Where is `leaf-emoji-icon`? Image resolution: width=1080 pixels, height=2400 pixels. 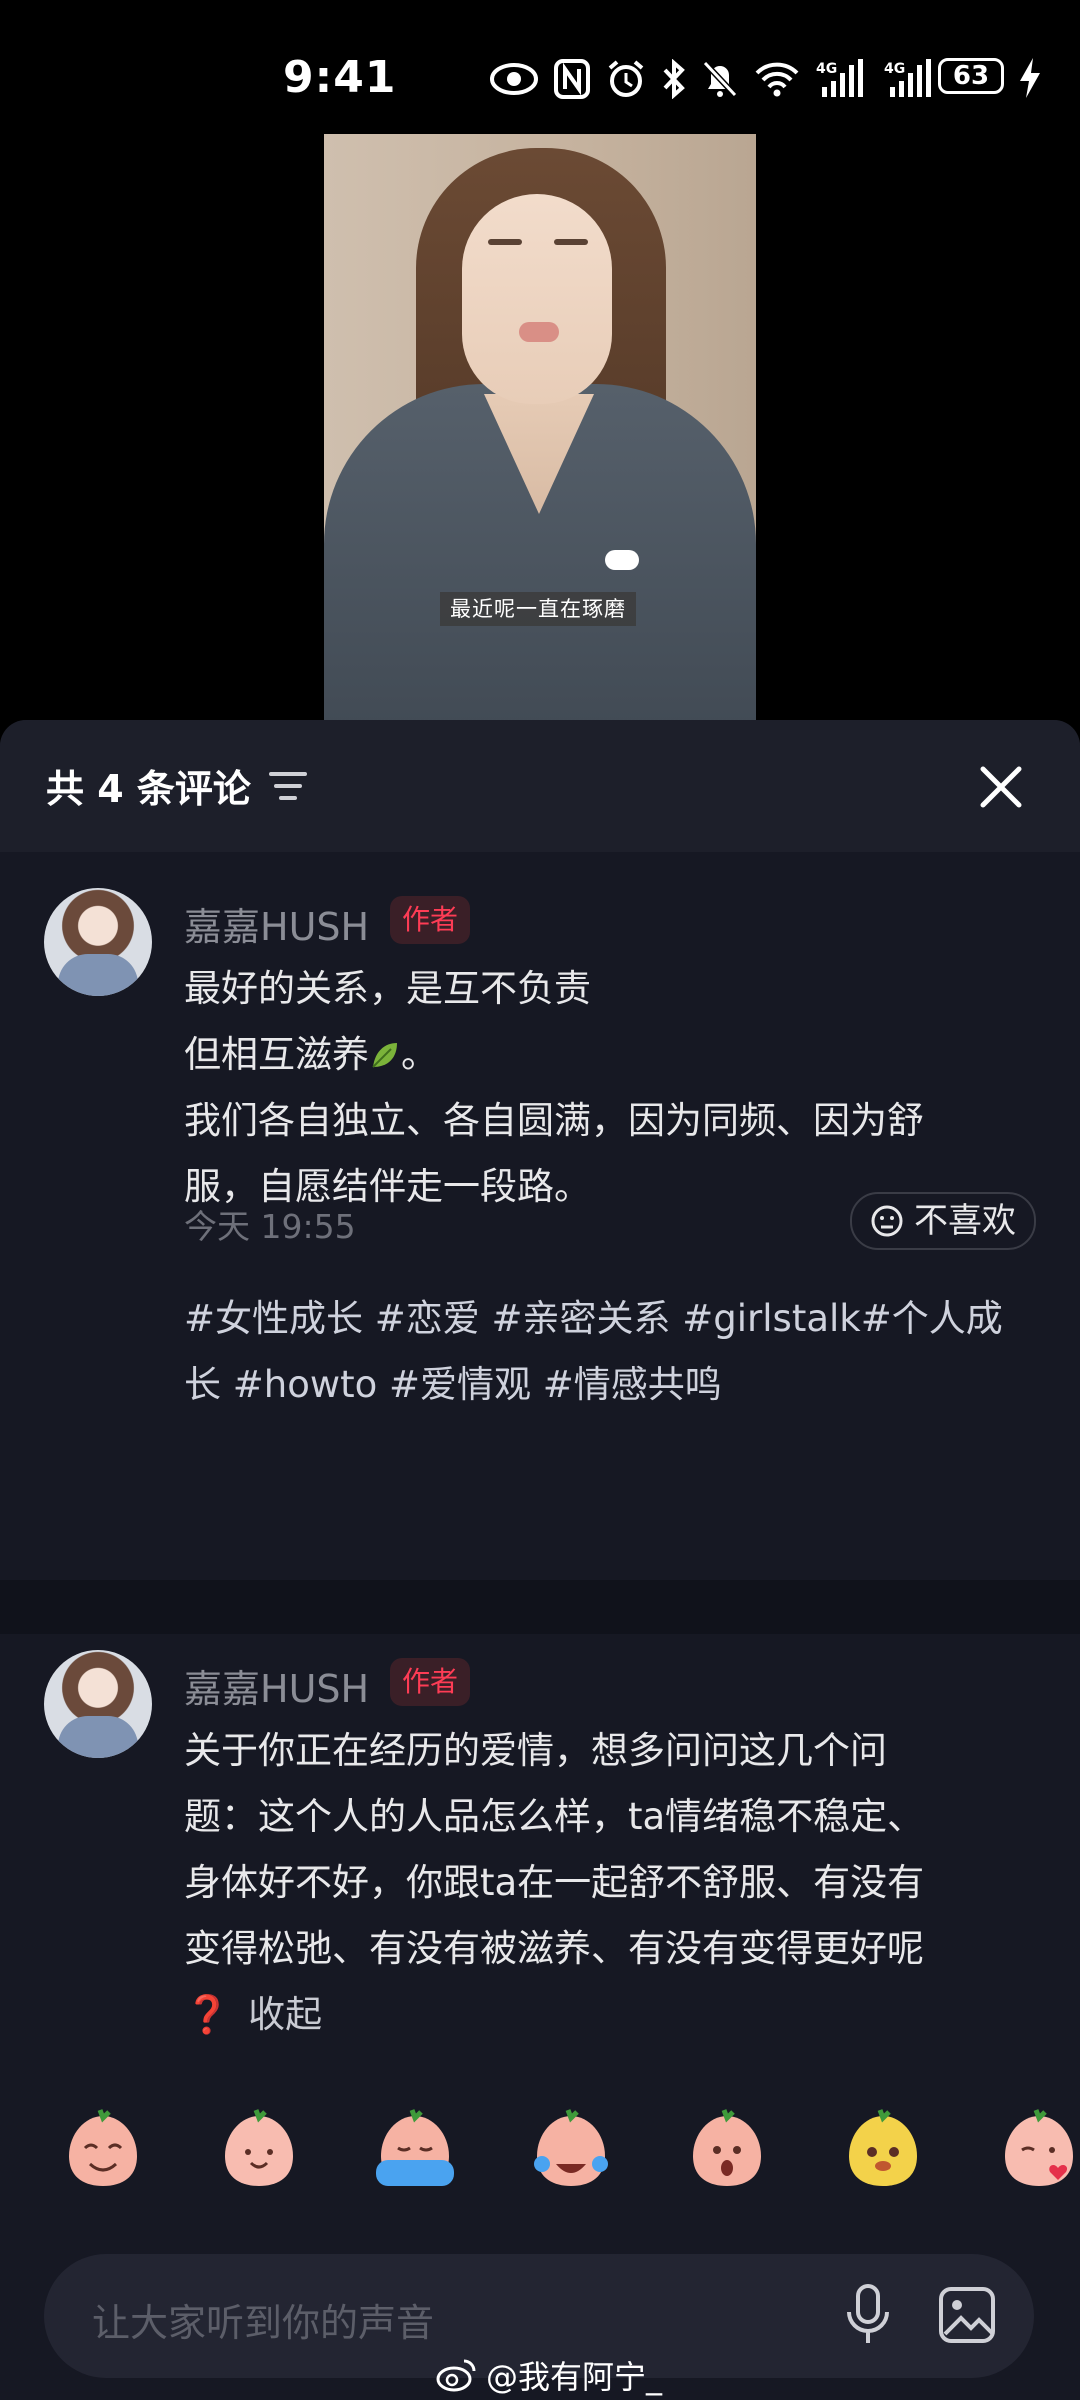
leaf-emoji-icon is located at coordinates (384, 1055).